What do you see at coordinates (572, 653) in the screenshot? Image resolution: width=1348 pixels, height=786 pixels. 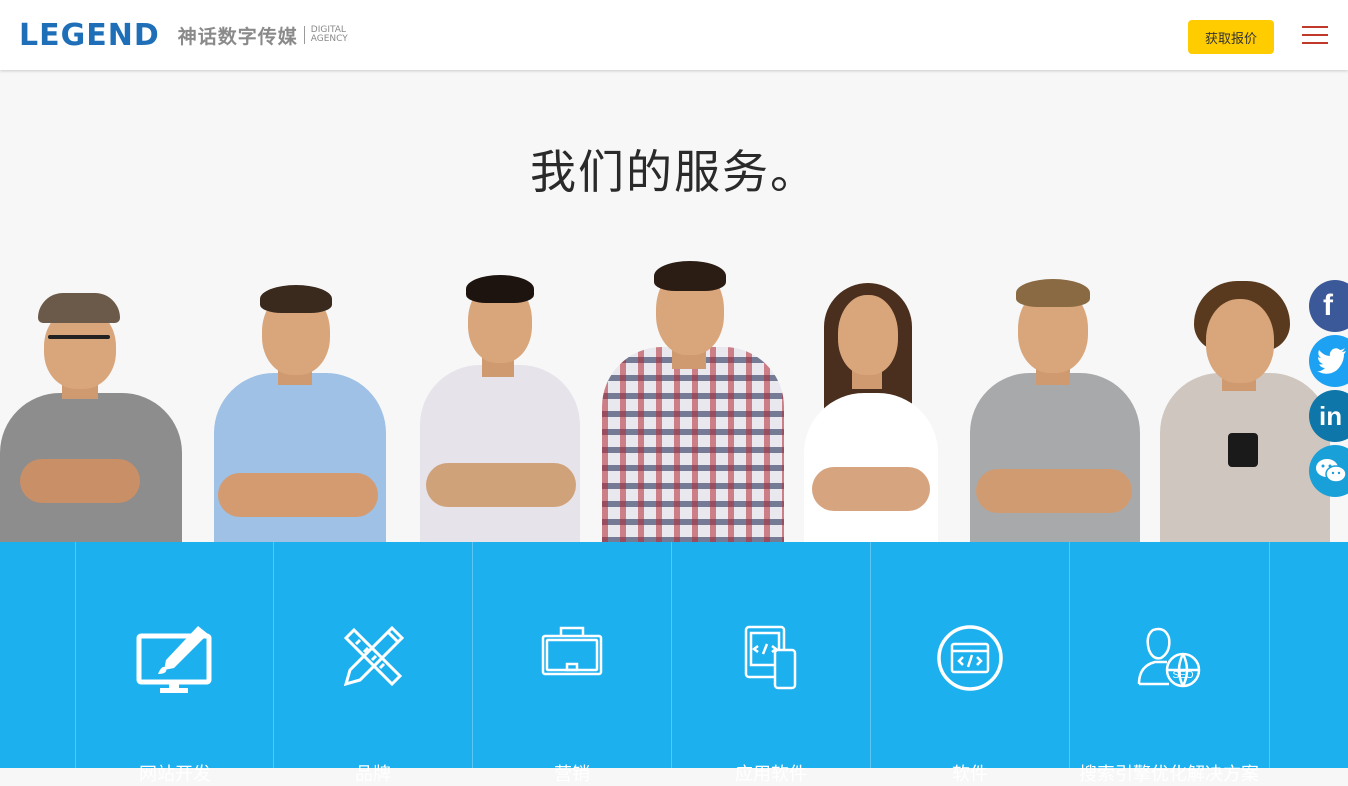 I see `briefcase-icon` at bounding box center [572, 653].